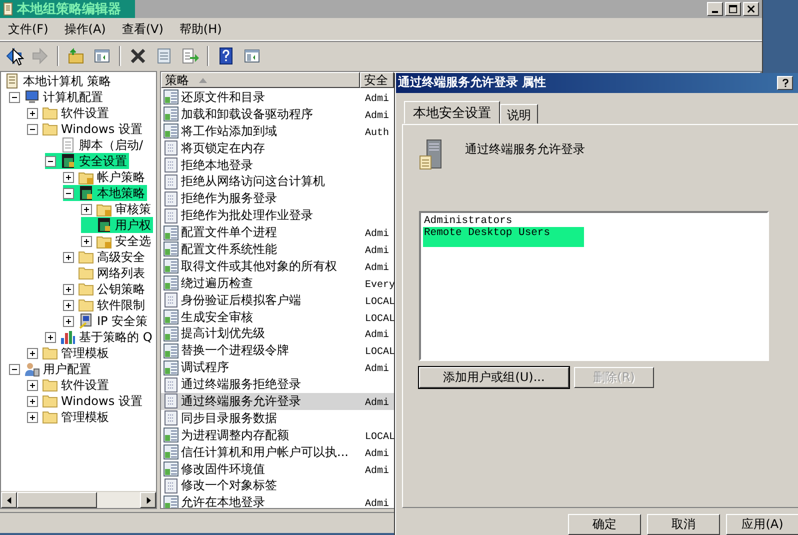  Describe the element at coordinates (200, 29) in the screenshot. I see `menu-item: 帮助(H)` at that location.